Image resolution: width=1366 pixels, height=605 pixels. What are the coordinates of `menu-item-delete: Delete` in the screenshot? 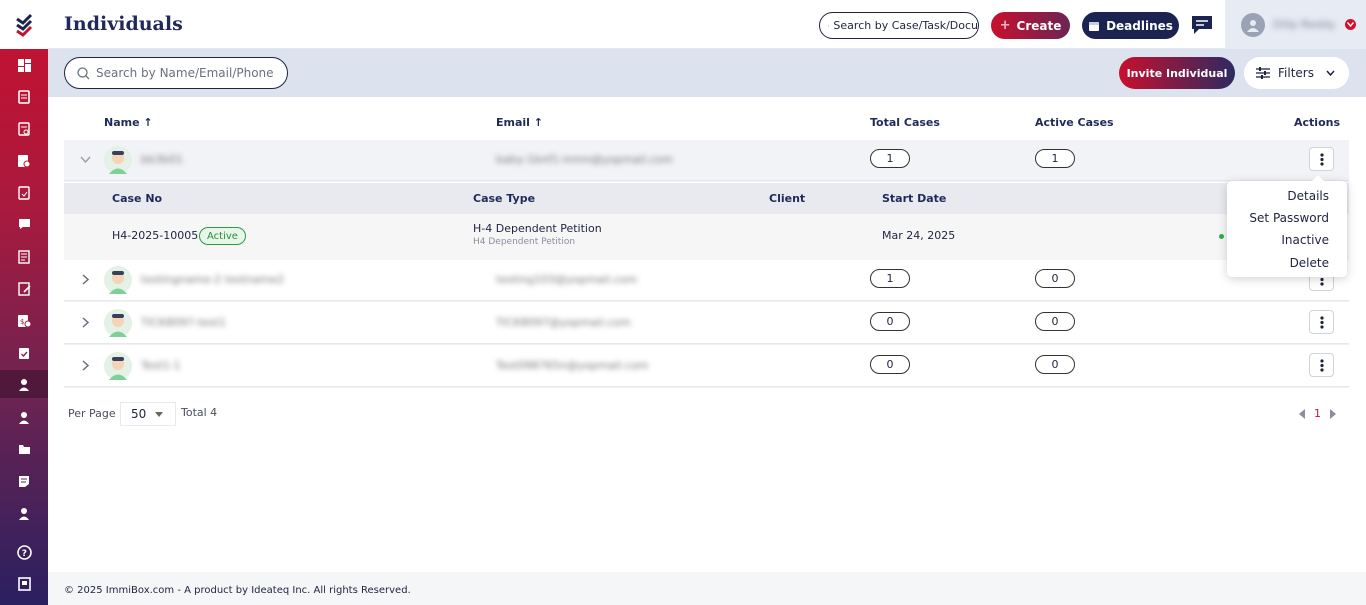 It's located at (1309, 263).